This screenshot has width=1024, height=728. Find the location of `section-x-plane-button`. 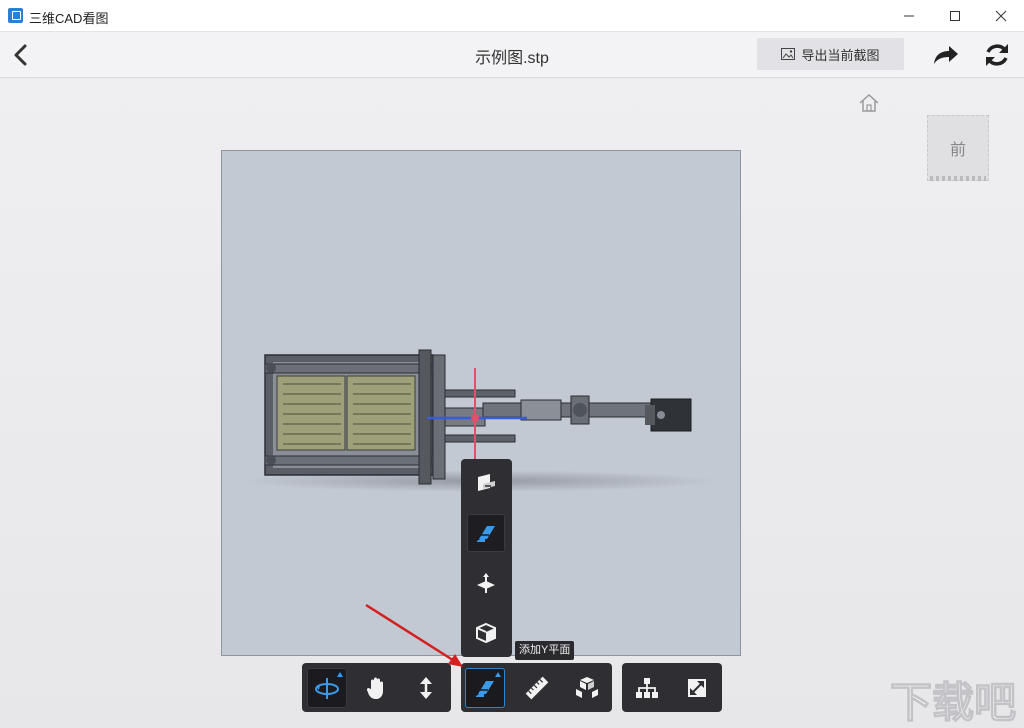

section-x-plane-button is located at coordinates (486, 483).